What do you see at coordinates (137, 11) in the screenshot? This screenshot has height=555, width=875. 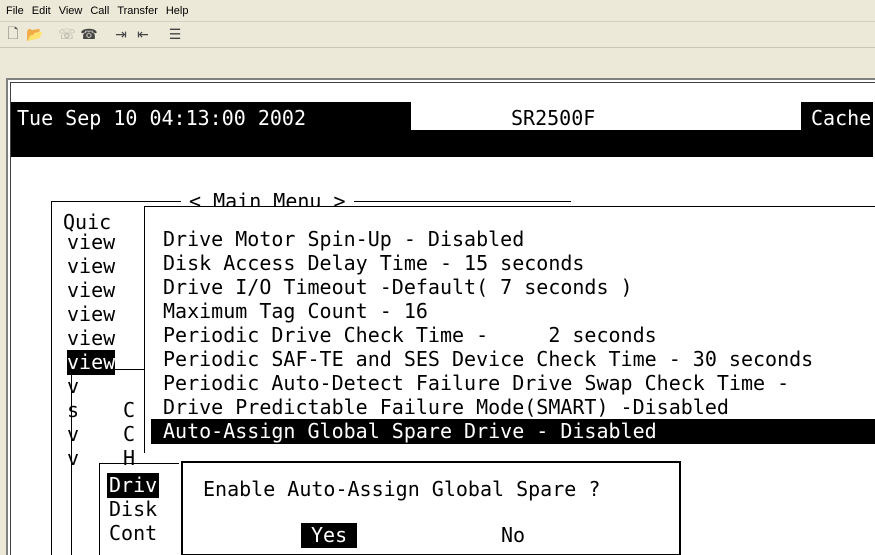 I see `menu-transfer: Transfer` at bounding box center [137, 11].